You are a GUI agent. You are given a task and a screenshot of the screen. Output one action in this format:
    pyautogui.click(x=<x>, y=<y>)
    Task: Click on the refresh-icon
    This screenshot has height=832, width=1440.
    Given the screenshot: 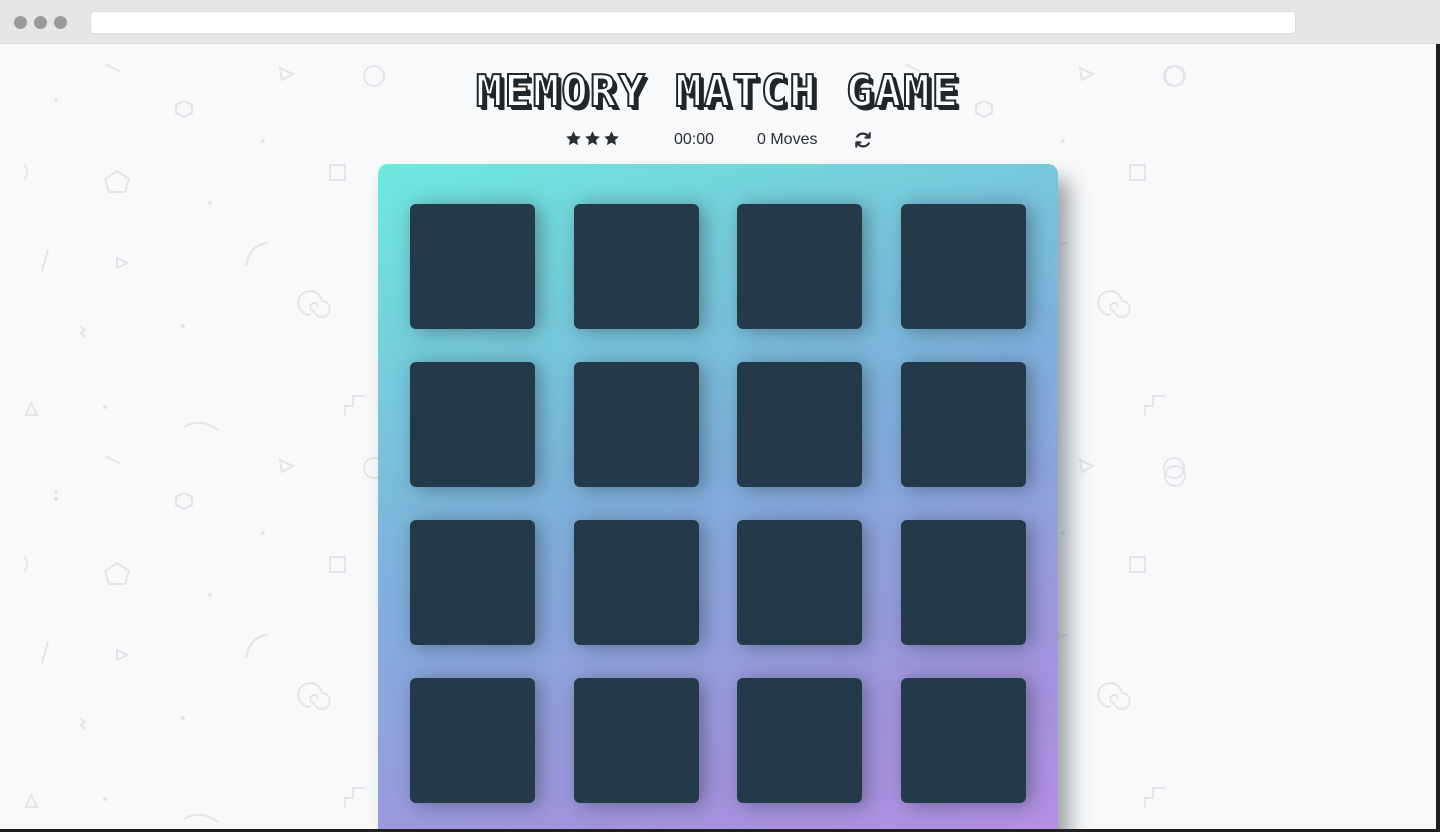 What is the action you would take?
    pyautogui.click(x=863, y=140)
    